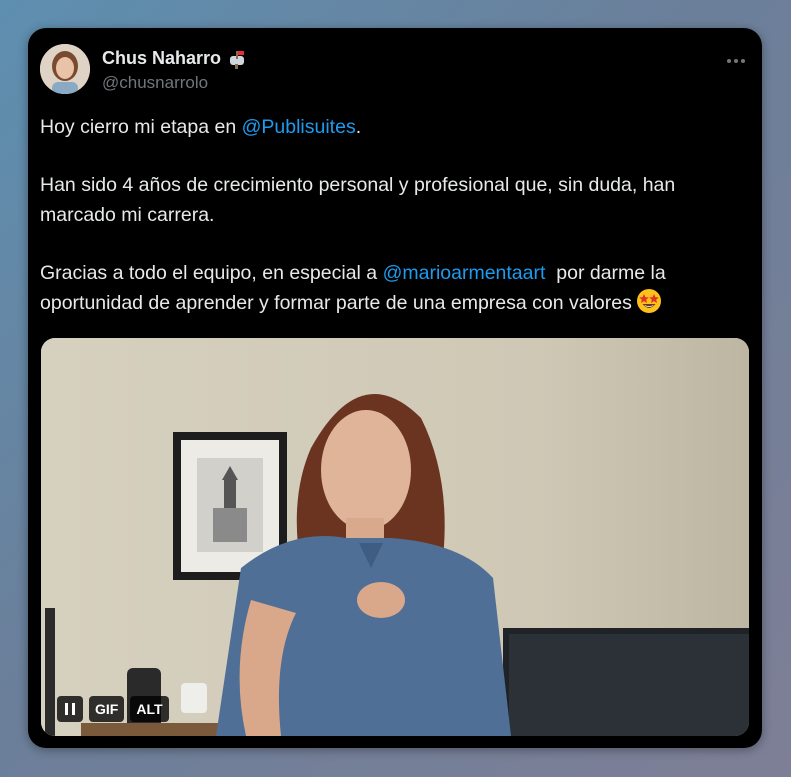  I want to click on gif-badge: GIF, so click(107, 709).